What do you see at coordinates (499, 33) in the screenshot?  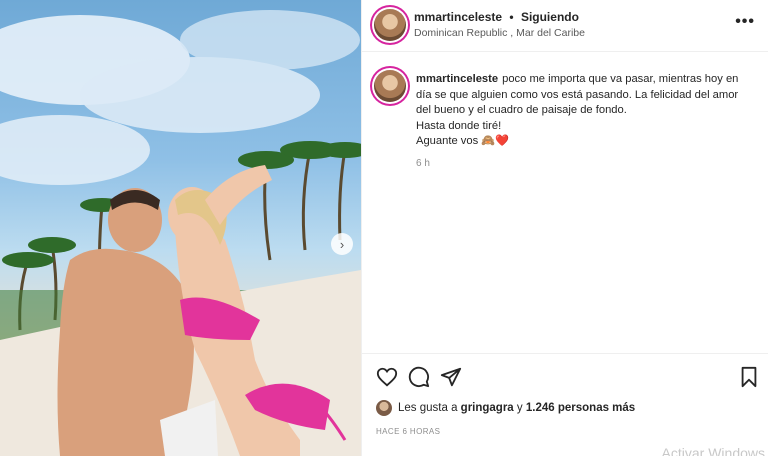 I see `location-link: Dominican Republic , Mar del Caribe` at bounding box center [499, 33].